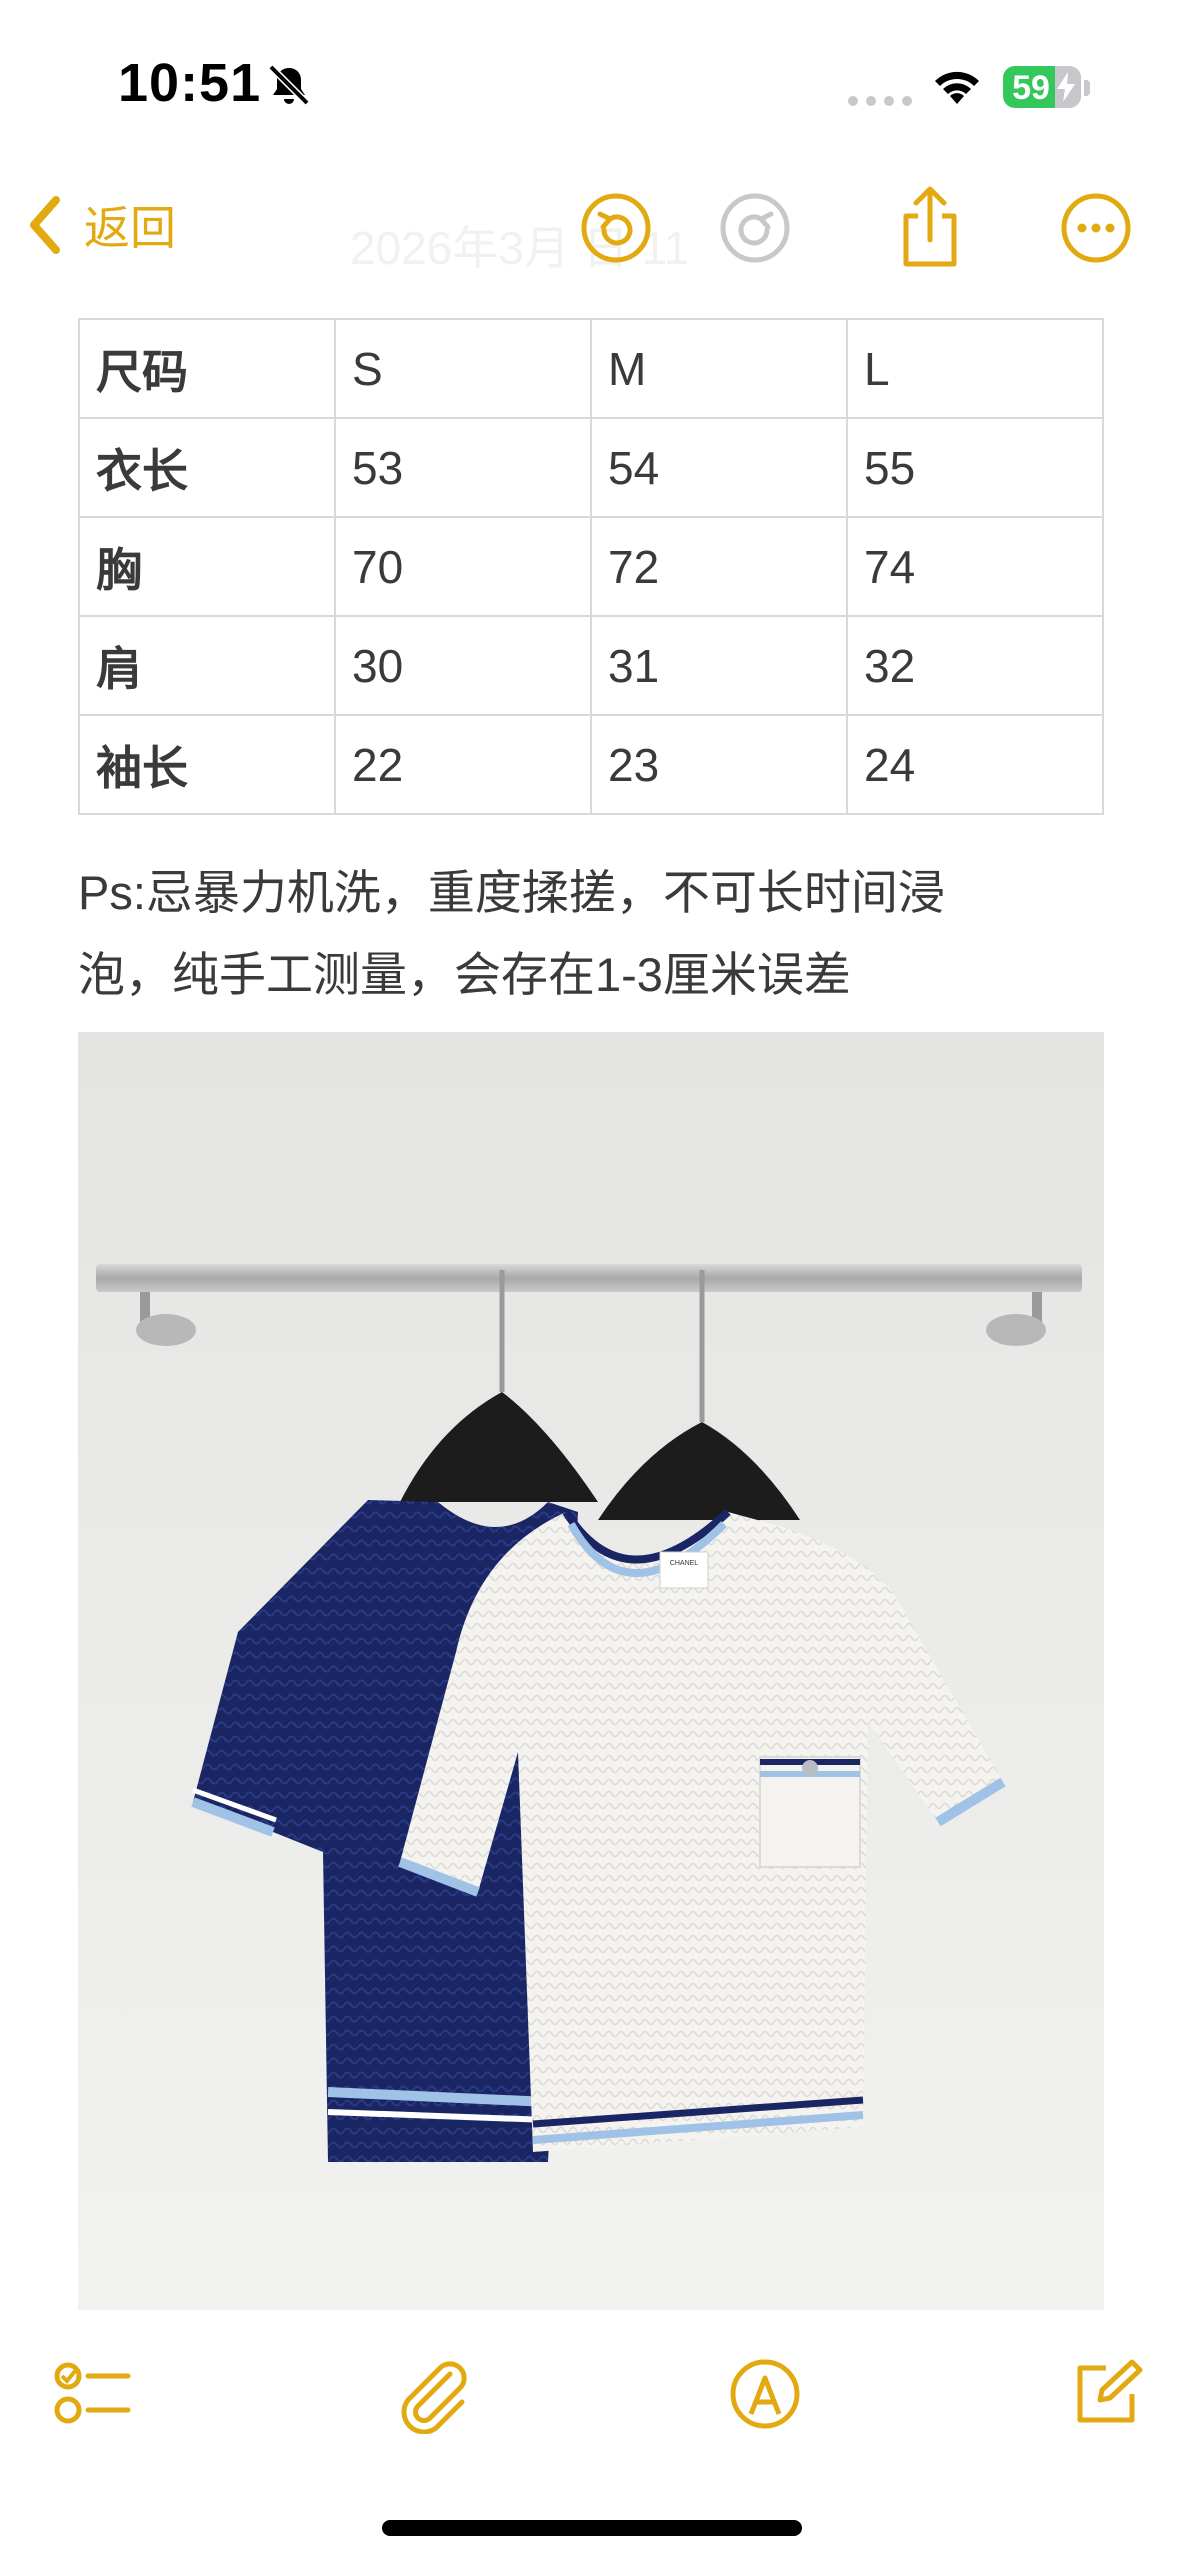 This screenshot has height=2556, width=1179. What do you see at coordinates (207, 665) in the screenshot?
I see `table-cell: 肩` at bounding box center [207, 665].